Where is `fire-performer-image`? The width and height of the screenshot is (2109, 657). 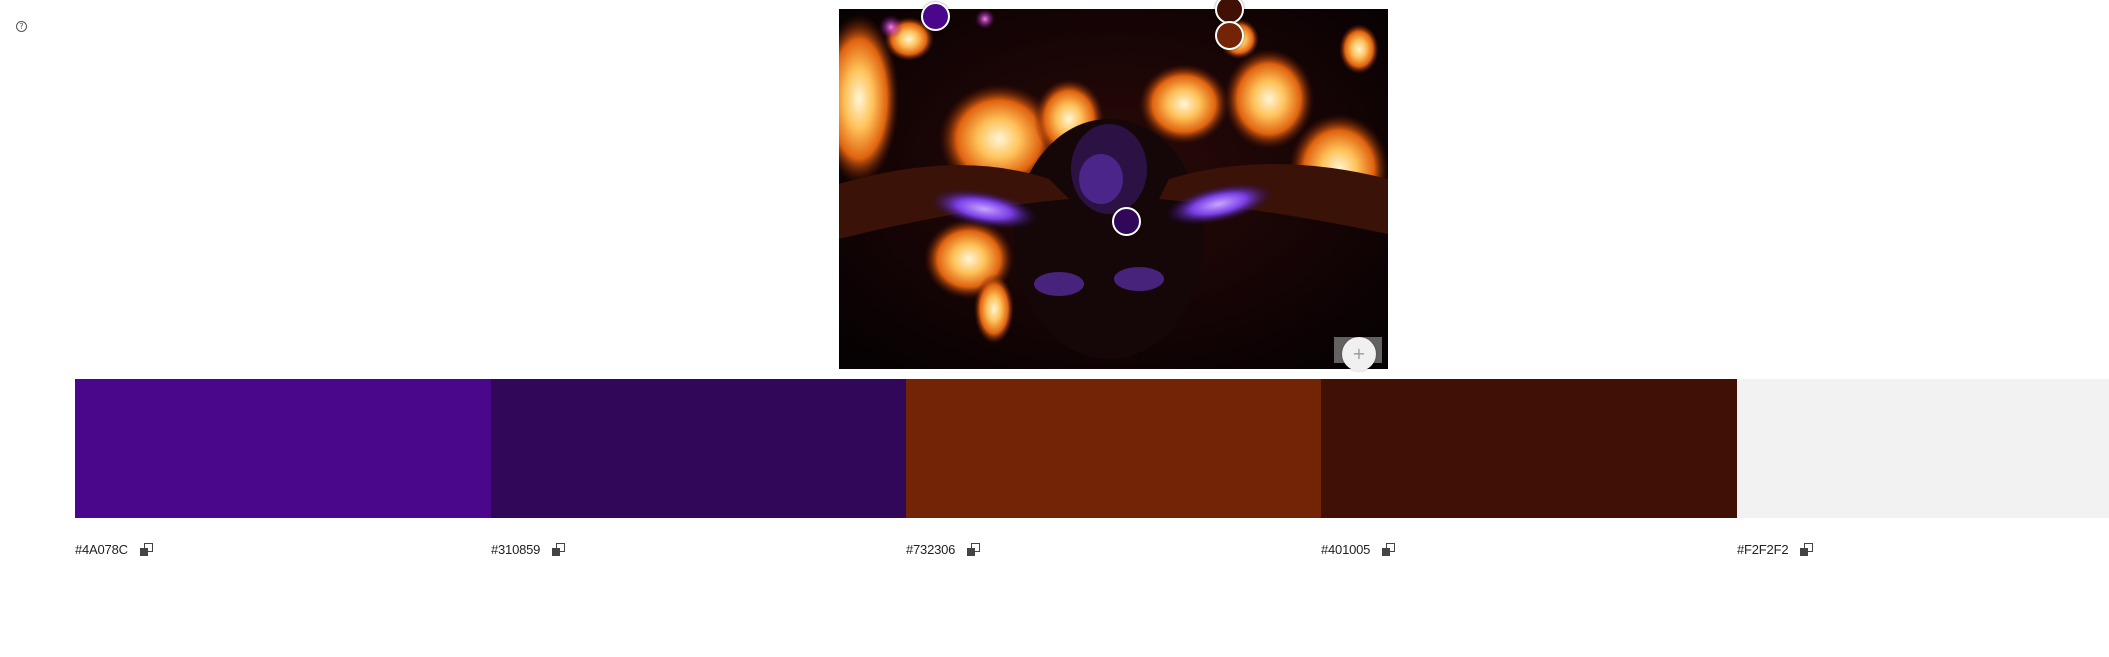
fire-performer-image is located at coordinates (1113, 189).